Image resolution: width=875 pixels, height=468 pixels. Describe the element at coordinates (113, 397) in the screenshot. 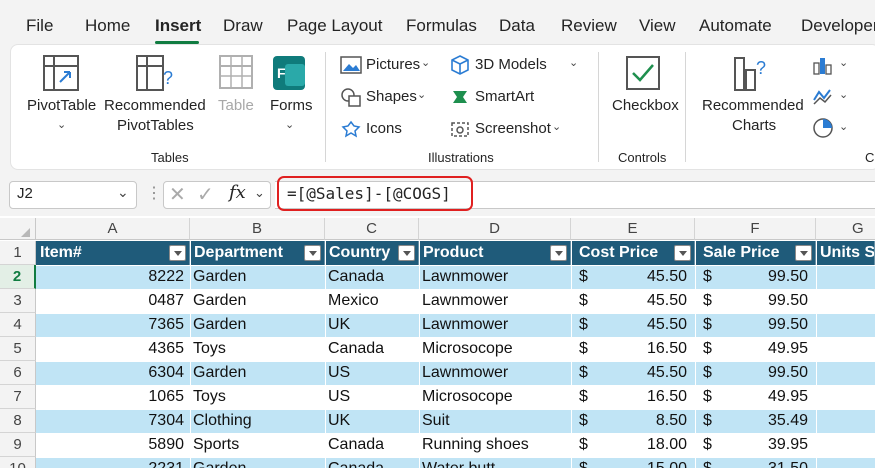

I see `cell-item: 1065` at that location.